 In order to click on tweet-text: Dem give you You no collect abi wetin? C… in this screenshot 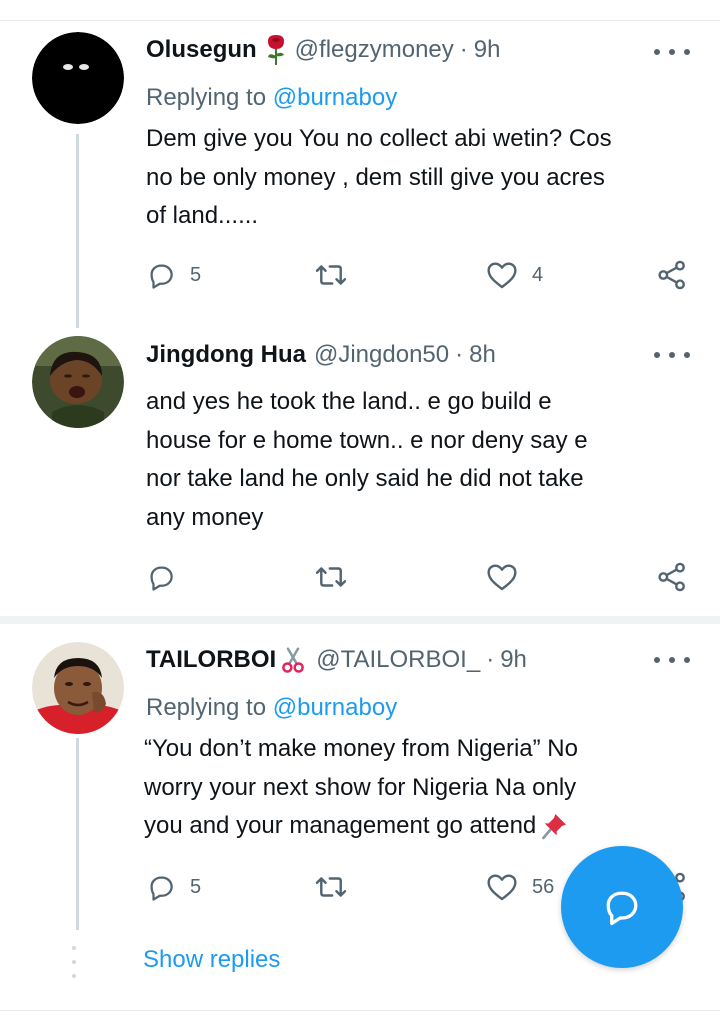, I will do `click(416, 178)`.